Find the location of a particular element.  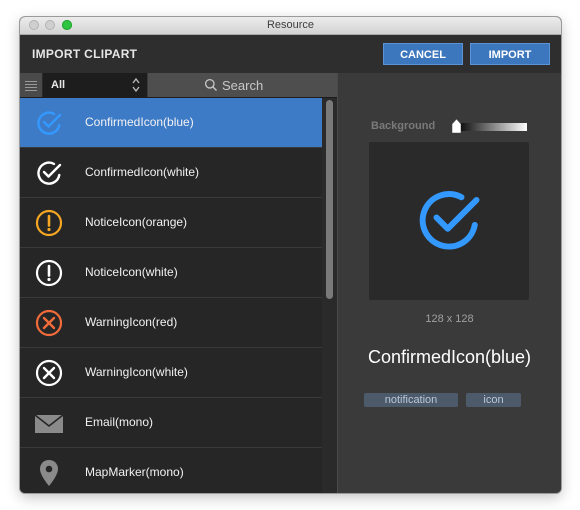

search-icon is located at coordinates (210, 84).